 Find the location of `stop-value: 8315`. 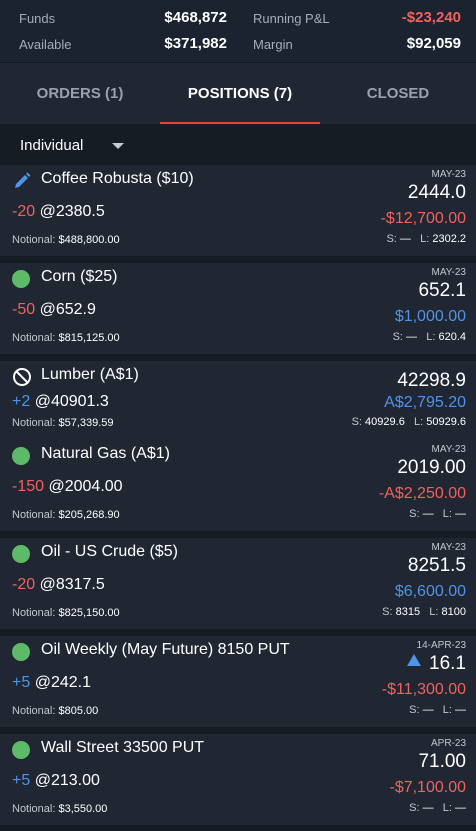

stop-value: 8315 is located at coordinates (408, 612).